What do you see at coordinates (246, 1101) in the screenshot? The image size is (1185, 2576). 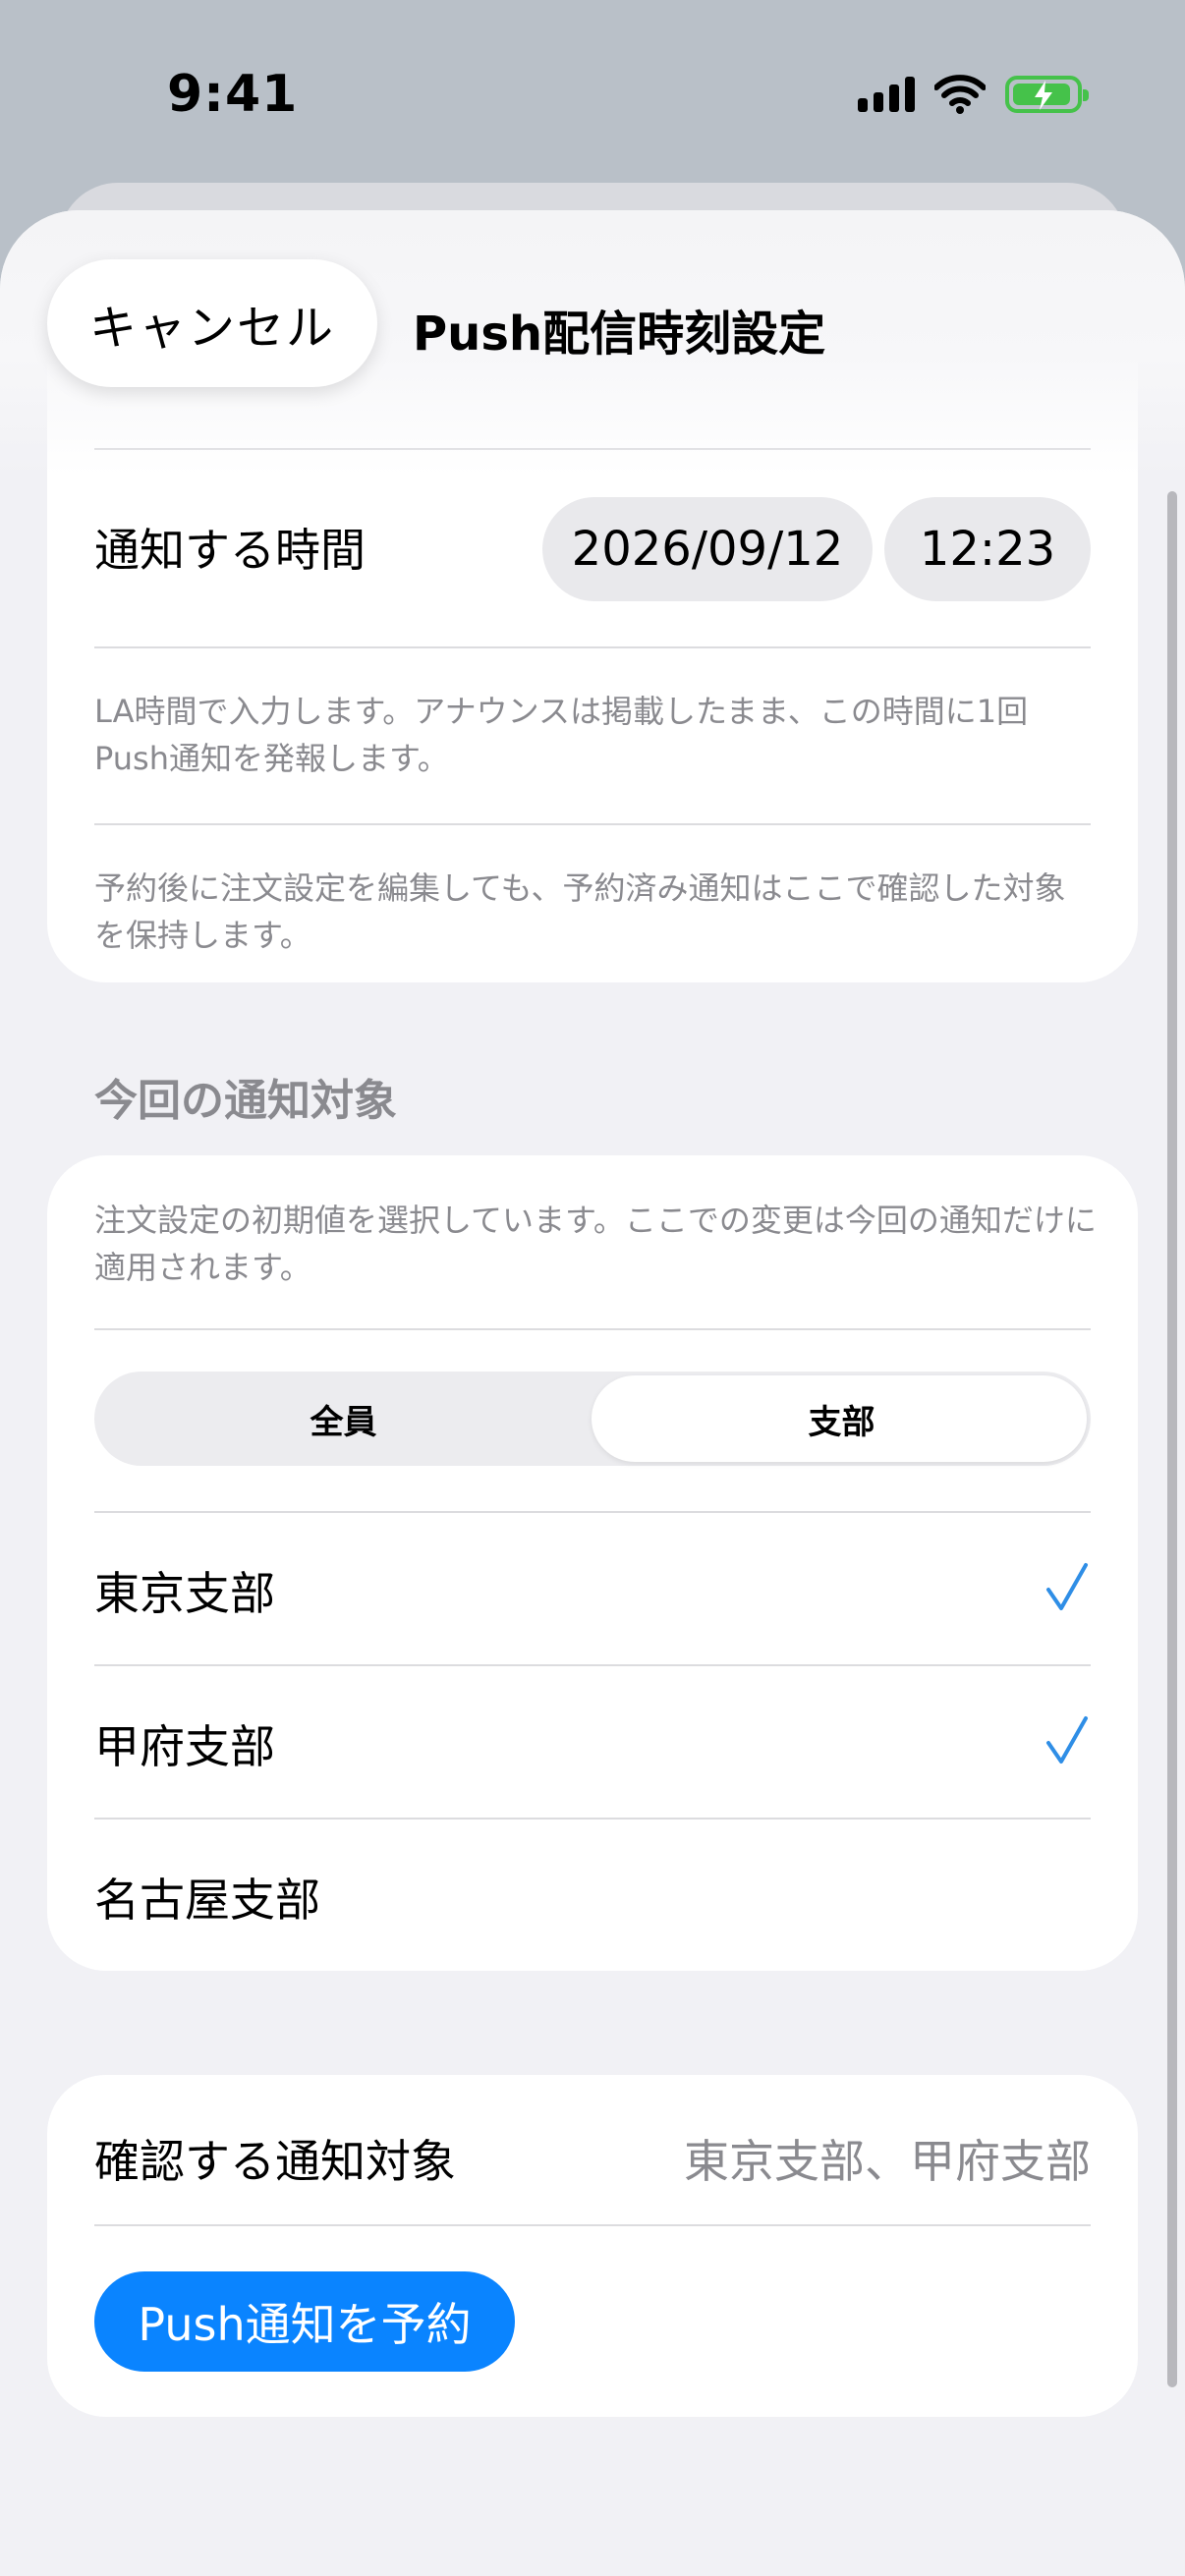 I see `section-title-targets: 今回の通知対象` at bounding box center [246, 1101].